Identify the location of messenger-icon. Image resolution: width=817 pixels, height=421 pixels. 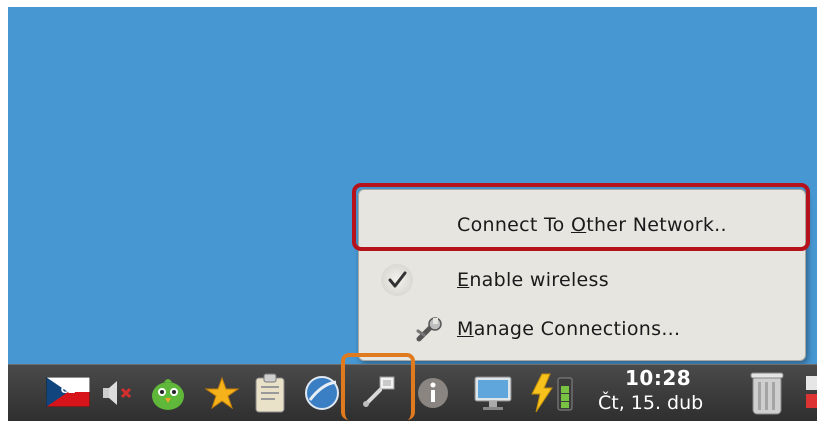
(168, 393).